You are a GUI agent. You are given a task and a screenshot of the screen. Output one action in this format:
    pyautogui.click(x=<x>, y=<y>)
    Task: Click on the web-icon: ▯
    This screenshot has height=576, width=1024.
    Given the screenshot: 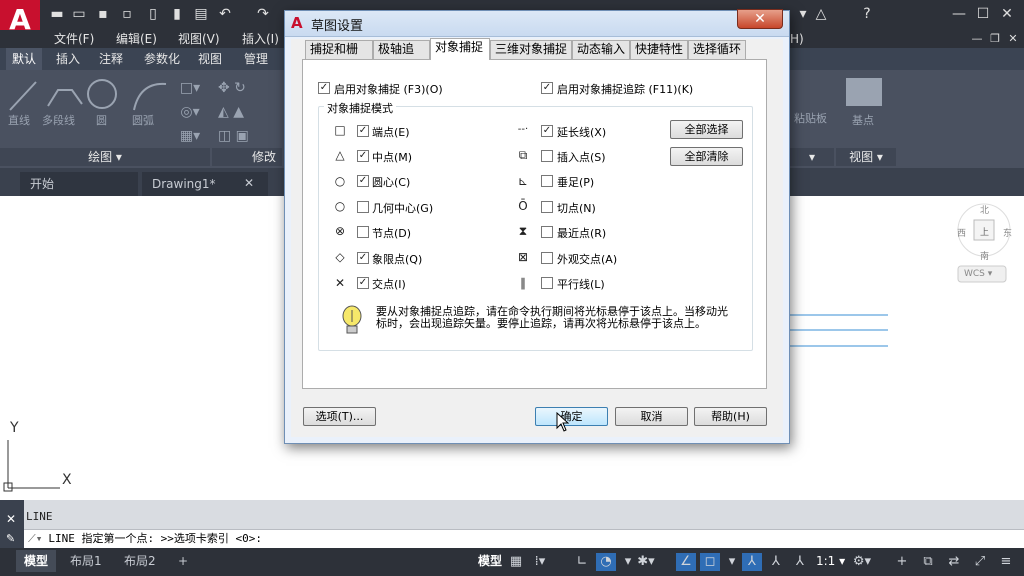 What is the action you would take?
    pyautogui.click(x=153, y=14)
    